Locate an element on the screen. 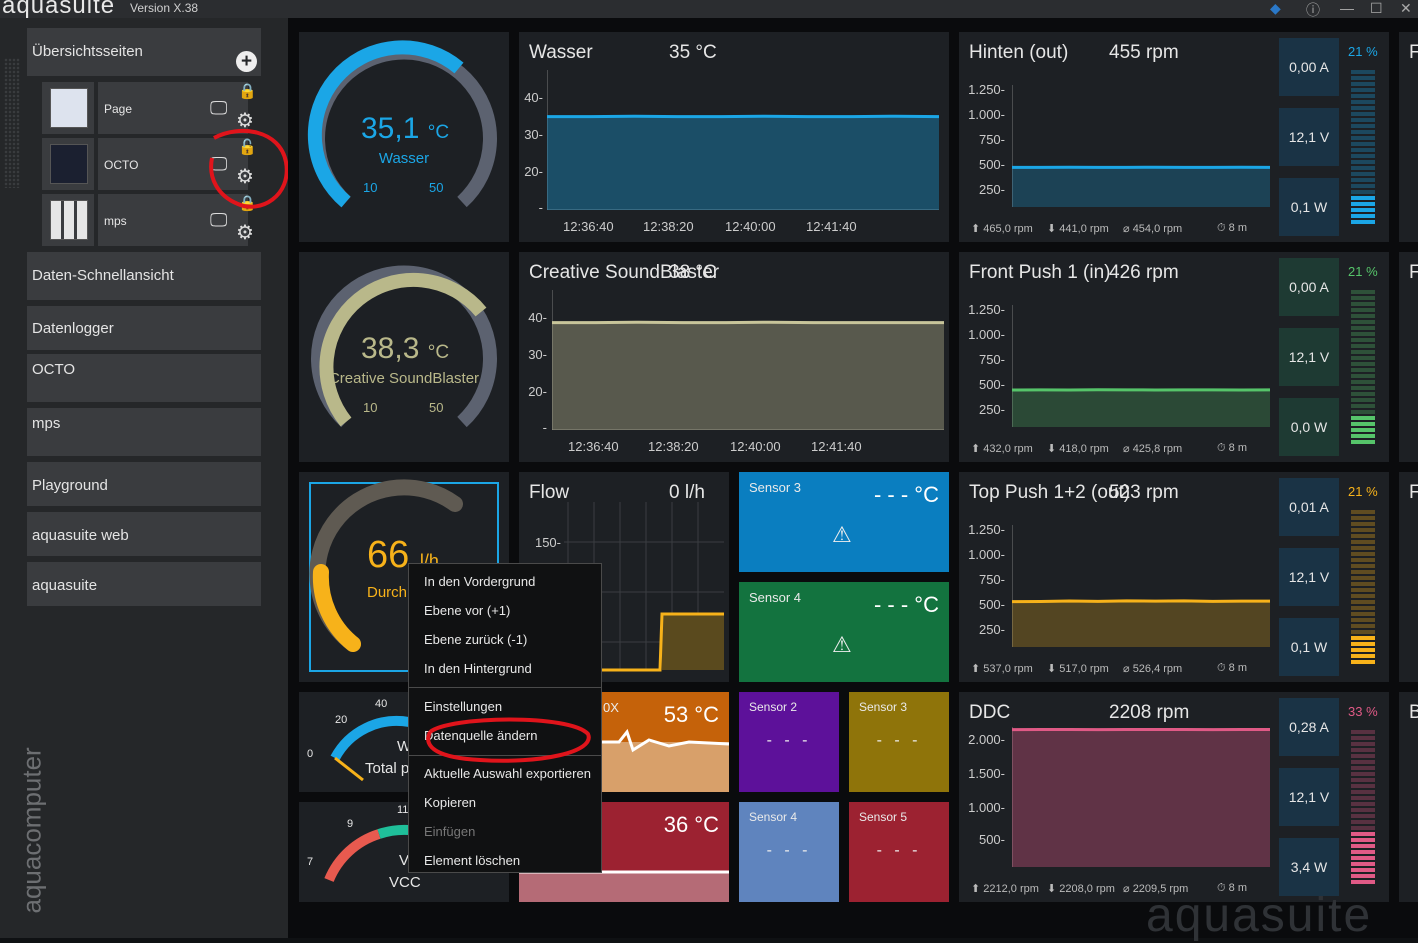 The width and height of the screenshot is (1418, 943). meter-tick: 40 is located at coordinates (381, 704).